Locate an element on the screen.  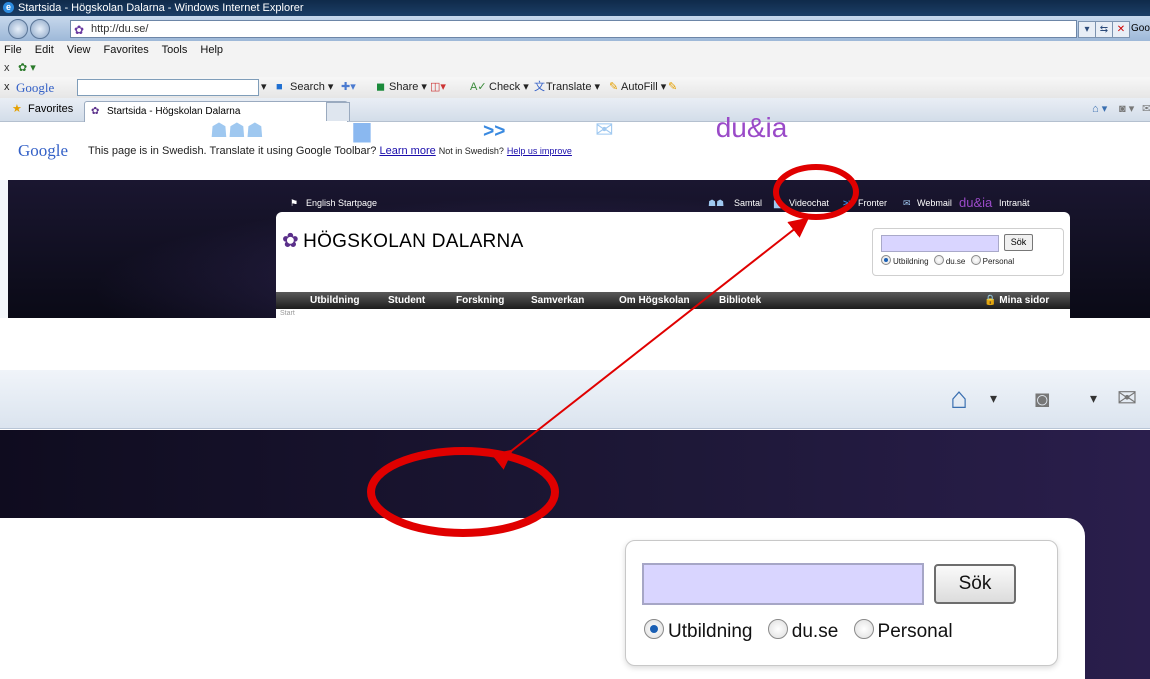
check-button: Check ▾ is located at coordinates (509, 87).